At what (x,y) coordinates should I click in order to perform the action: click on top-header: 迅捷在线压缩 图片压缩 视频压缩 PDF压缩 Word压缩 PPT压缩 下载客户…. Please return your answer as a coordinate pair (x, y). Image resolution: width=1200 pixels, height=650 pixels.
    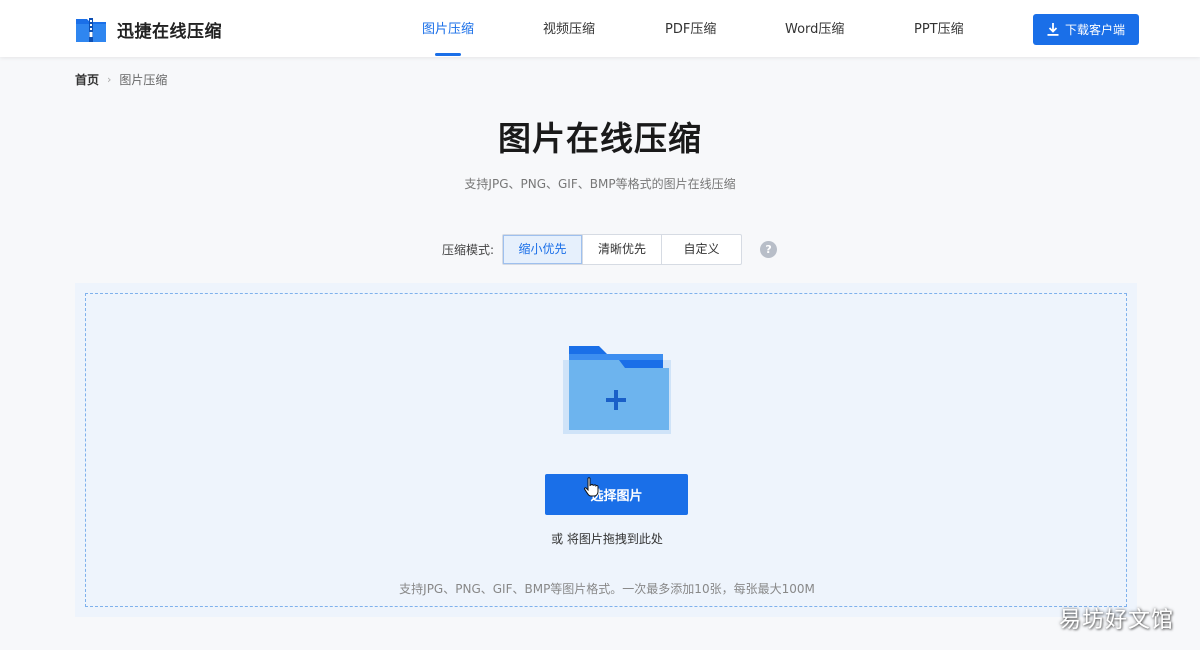
    Looking at the image, I should click on (600, 28).